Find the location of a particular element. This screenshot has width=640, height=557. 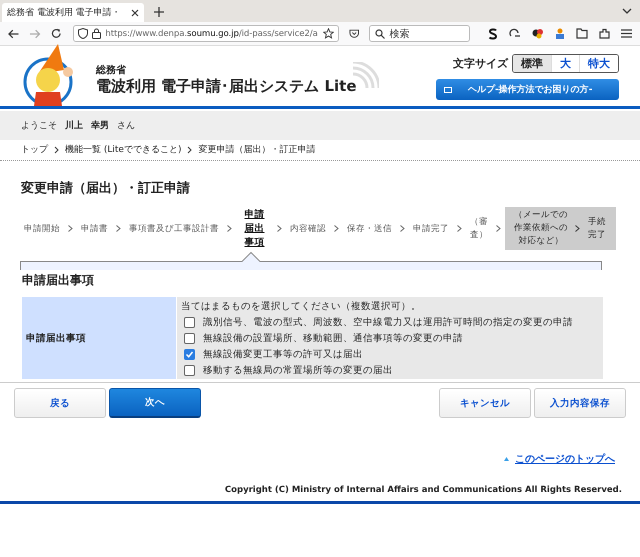

font-size-label: 文字サイズ is located at coordinates (480, 63).